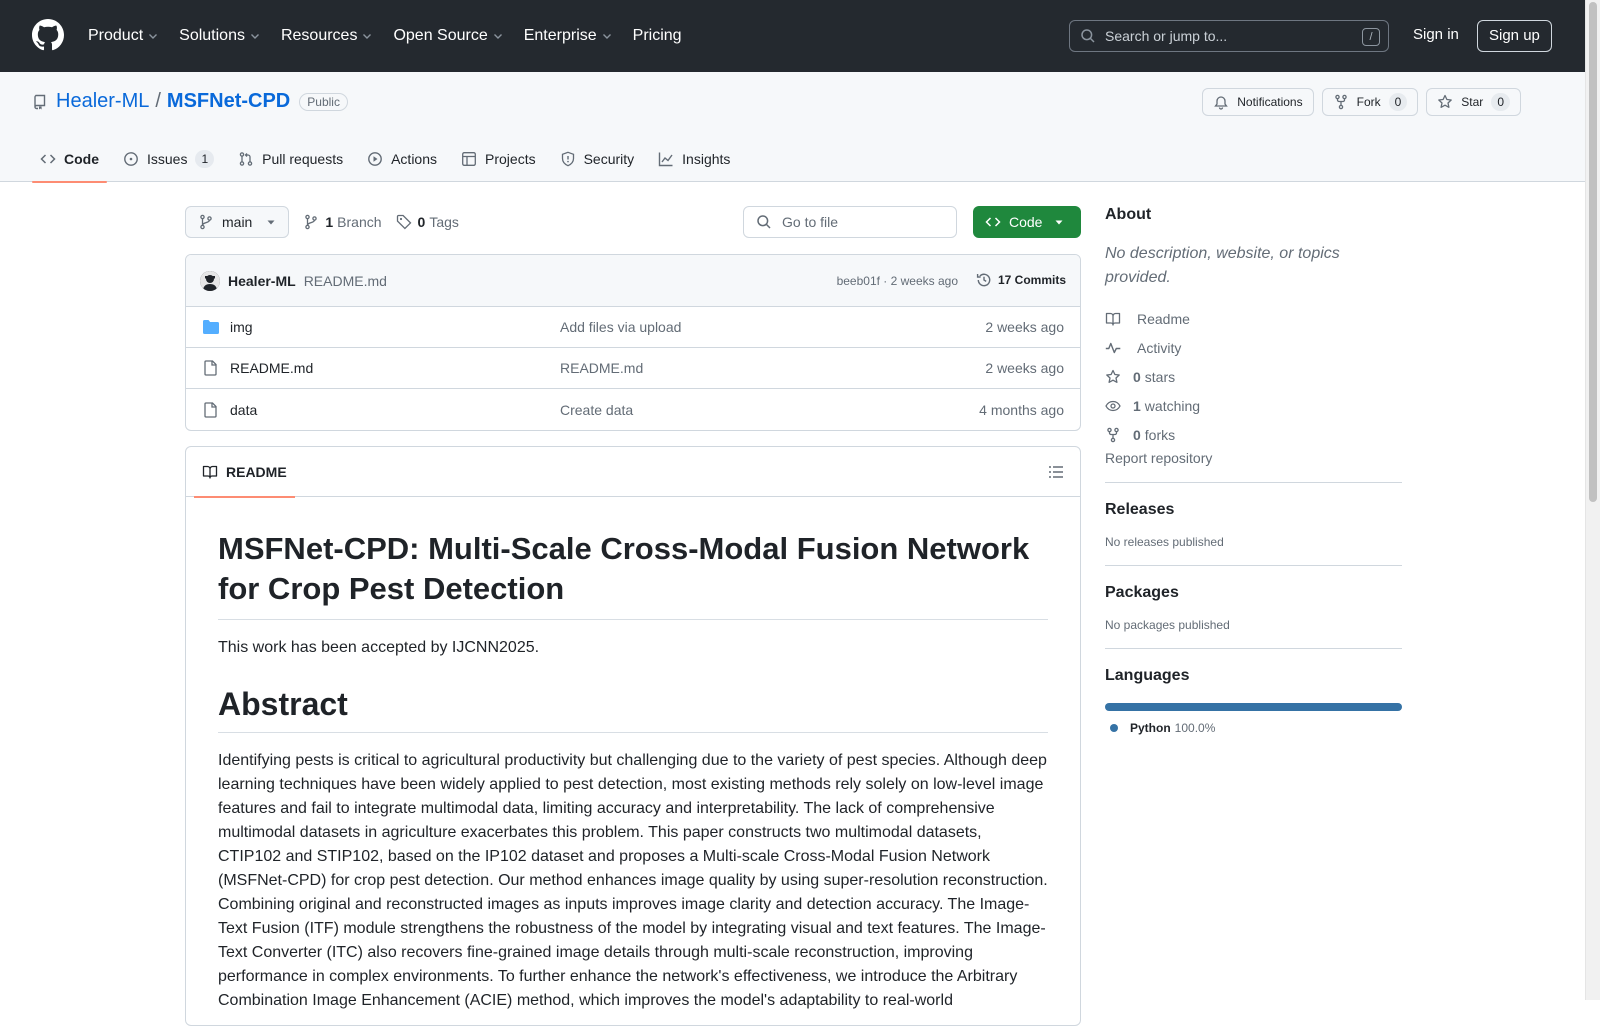  What do you see at coordinates (1258, 102) in the screenshot?
I see `notifications-button: Notifications` at bounding box center [1258, 102].